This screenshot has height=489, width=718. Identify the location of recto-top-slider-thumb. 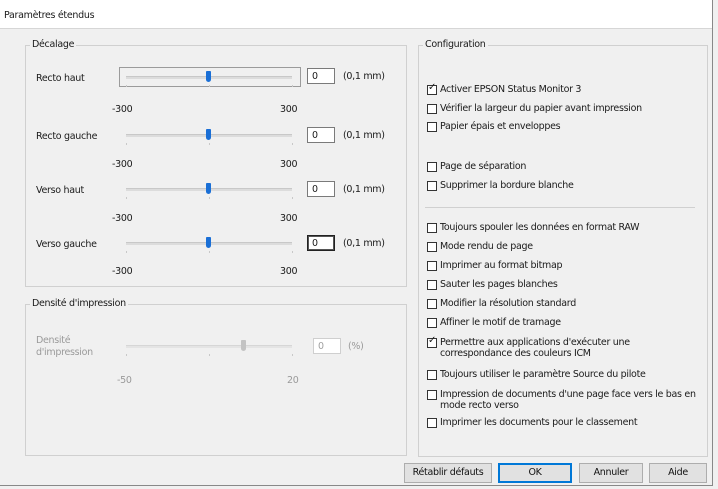
(208, 76).